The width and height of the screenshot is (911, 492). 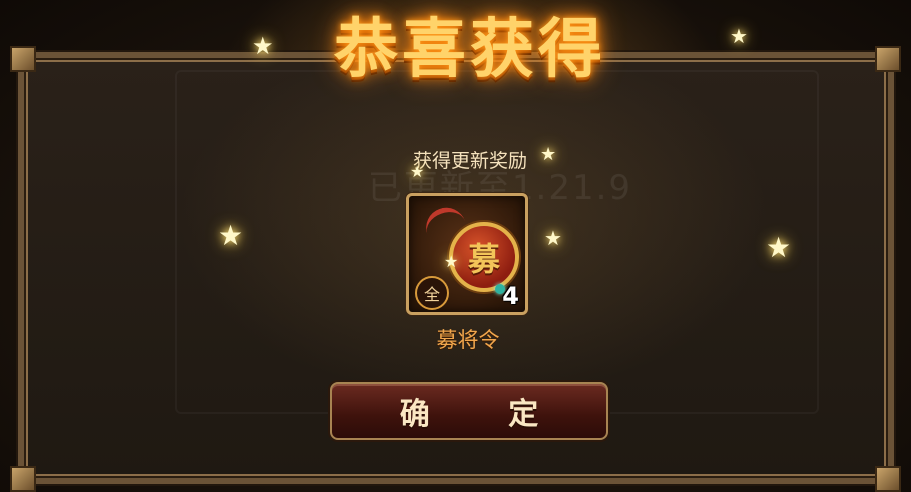 I want to click on dialog-title: 恭喜获得, so click(x=470, y=50).